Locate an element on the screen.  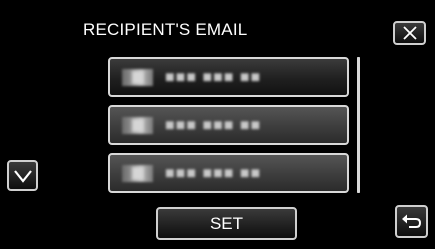
page-title: RECIPIENT'S EMAIL is located at coordinates (165, 29).